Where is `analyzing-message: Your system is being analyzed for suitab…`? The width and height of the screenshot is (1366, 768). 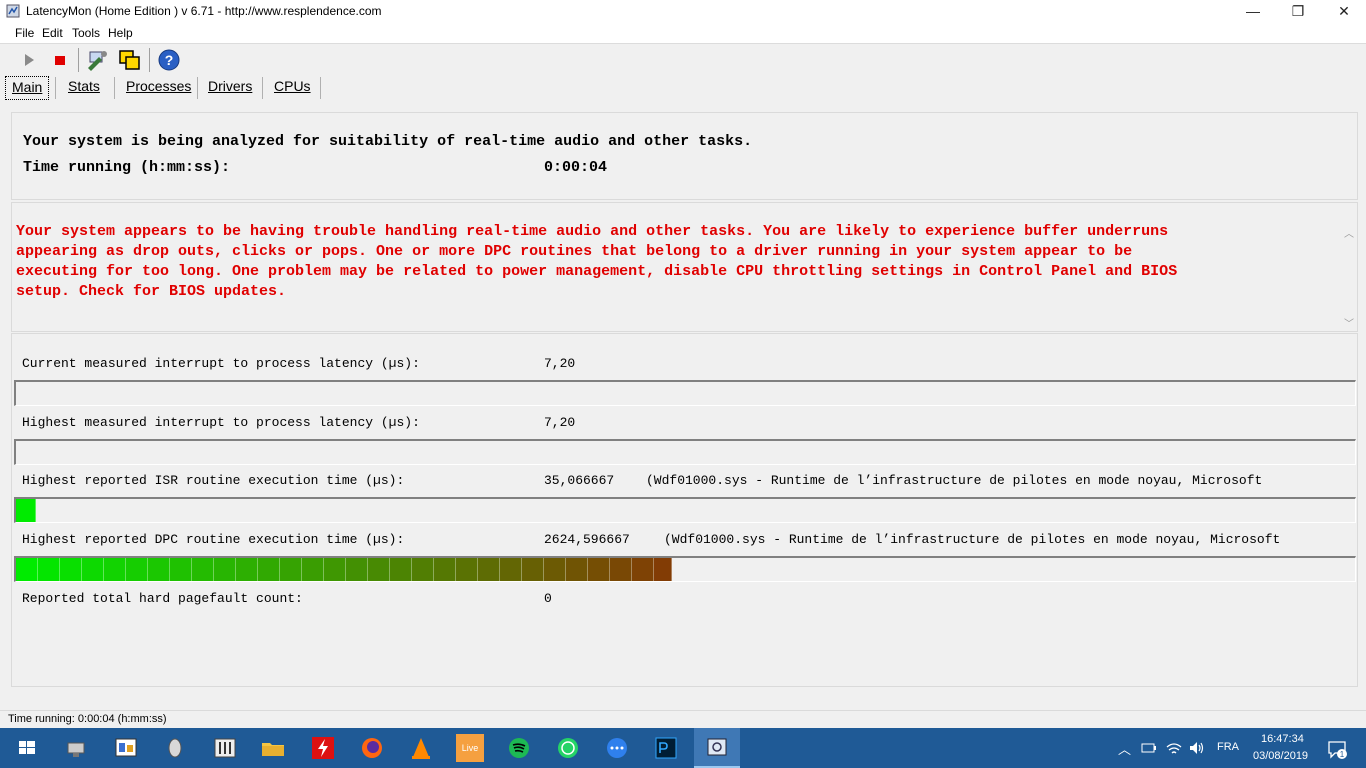
analyzing-message: Your system is being analyzed for suitab… is located at coordinates (388, 141).